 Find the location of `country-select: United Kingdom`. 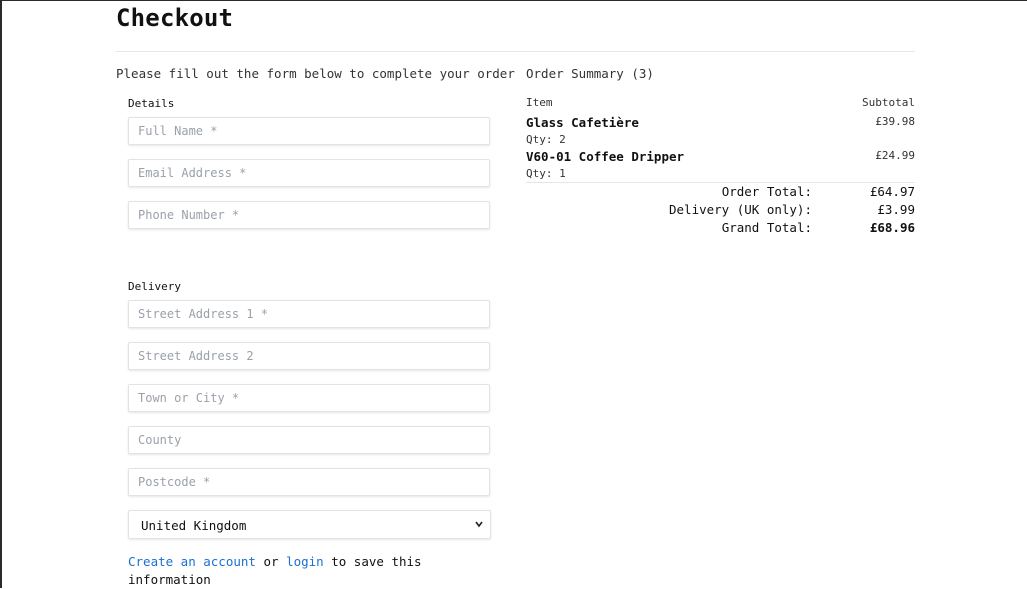

country-select: United Kingdom is located at coordinates (309, 524).